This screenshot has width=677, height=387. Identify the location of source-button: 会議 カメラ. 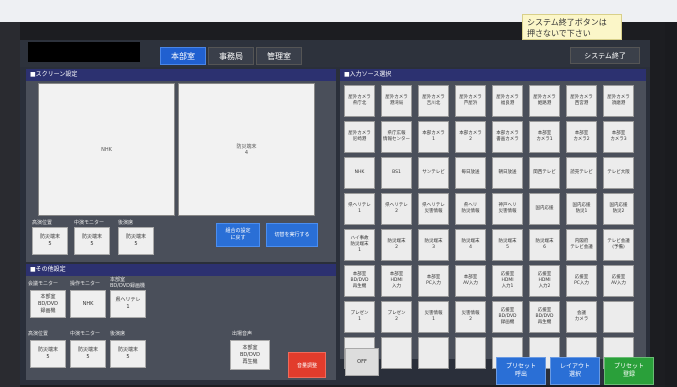
(581, 317).